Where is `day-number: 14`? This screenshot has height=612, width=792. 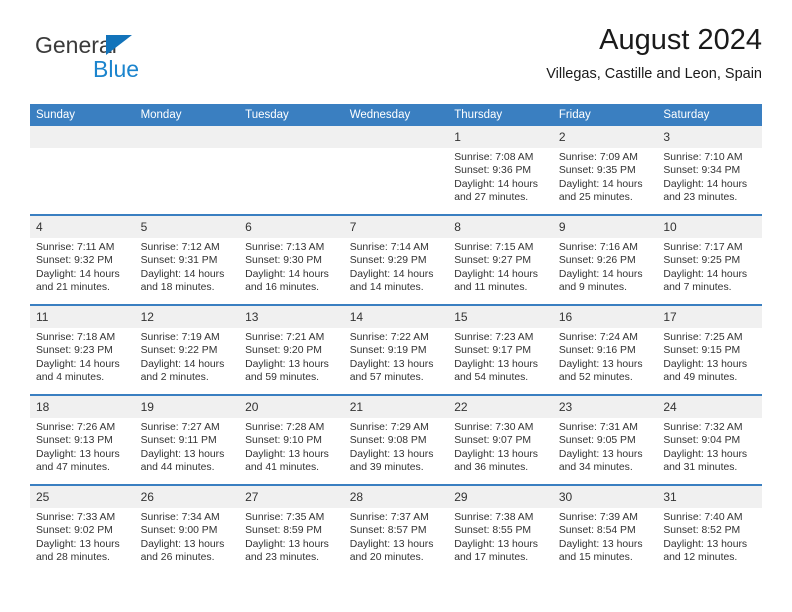
day-number: 14 is located at coordinates (396, 317).